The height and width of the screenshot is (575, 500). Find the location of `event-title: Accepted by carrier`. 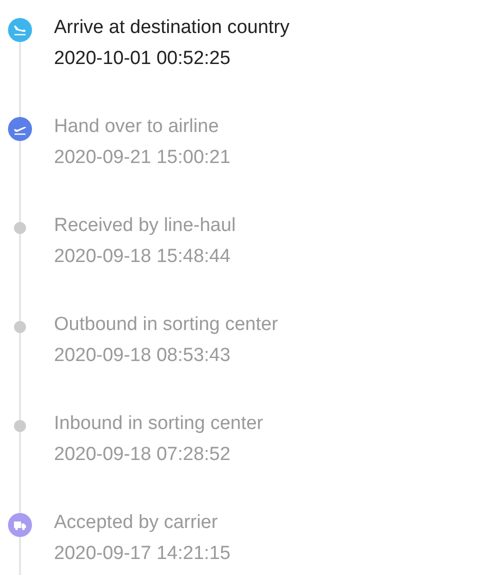

event-title: Accepted by carrier is located at coordinates (136, 523).